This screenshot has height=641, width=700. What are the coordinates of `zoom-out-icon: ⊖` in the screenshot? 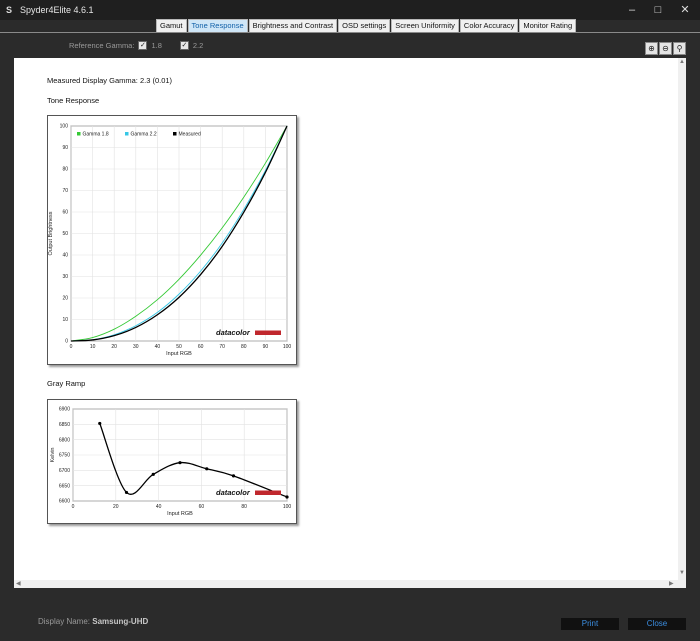 It's located at (665, 48).